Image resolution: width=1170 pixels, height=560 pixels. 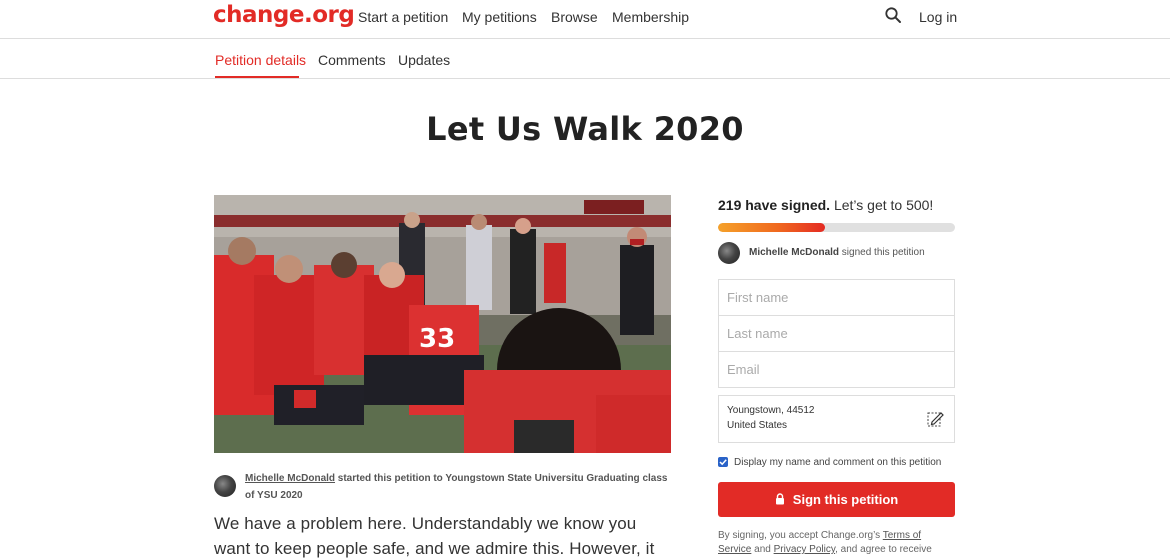 What do you see at coordinates (574, 17) in the screenshot?
I see `nav-browse: Browse` at bounding box center [574, 17].